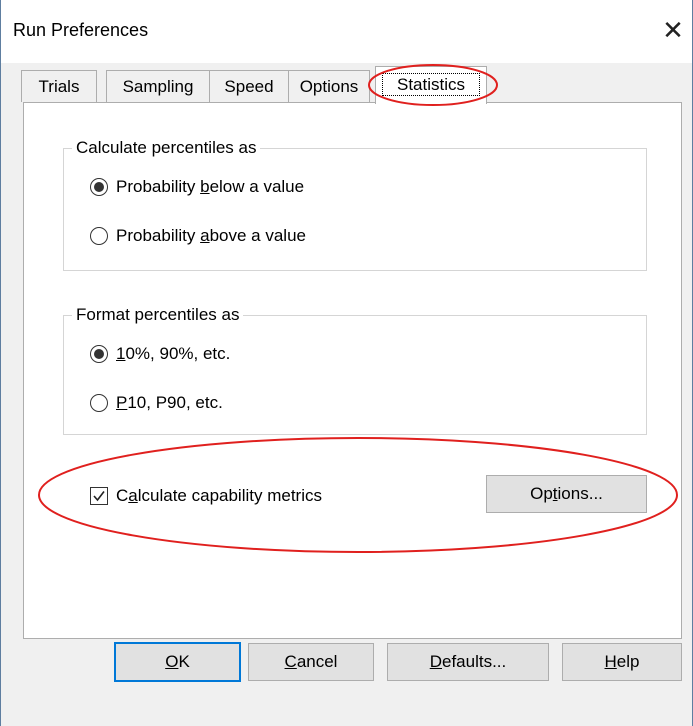 The width and height of the screenshot is (693, 726). What do you see at coordinates (173, 353) in the screenshot?
I see `radio-format-percent-label: 10%, 90%, etc.` at bounding box center [173, 353].